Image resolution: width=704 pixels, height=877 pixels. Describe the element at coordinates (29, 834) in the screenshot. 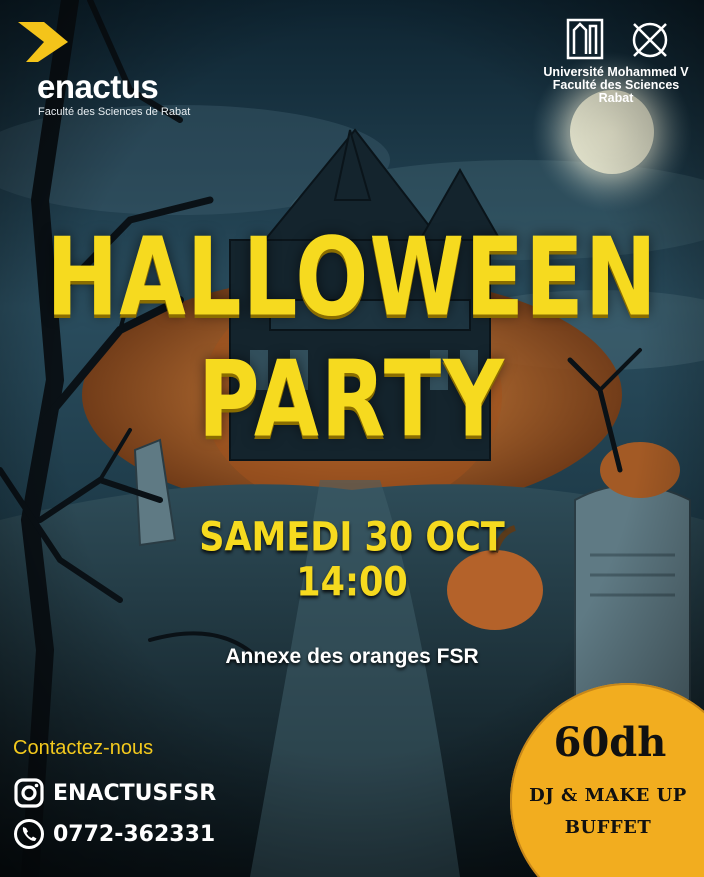

I see `phone-icon` at that location.